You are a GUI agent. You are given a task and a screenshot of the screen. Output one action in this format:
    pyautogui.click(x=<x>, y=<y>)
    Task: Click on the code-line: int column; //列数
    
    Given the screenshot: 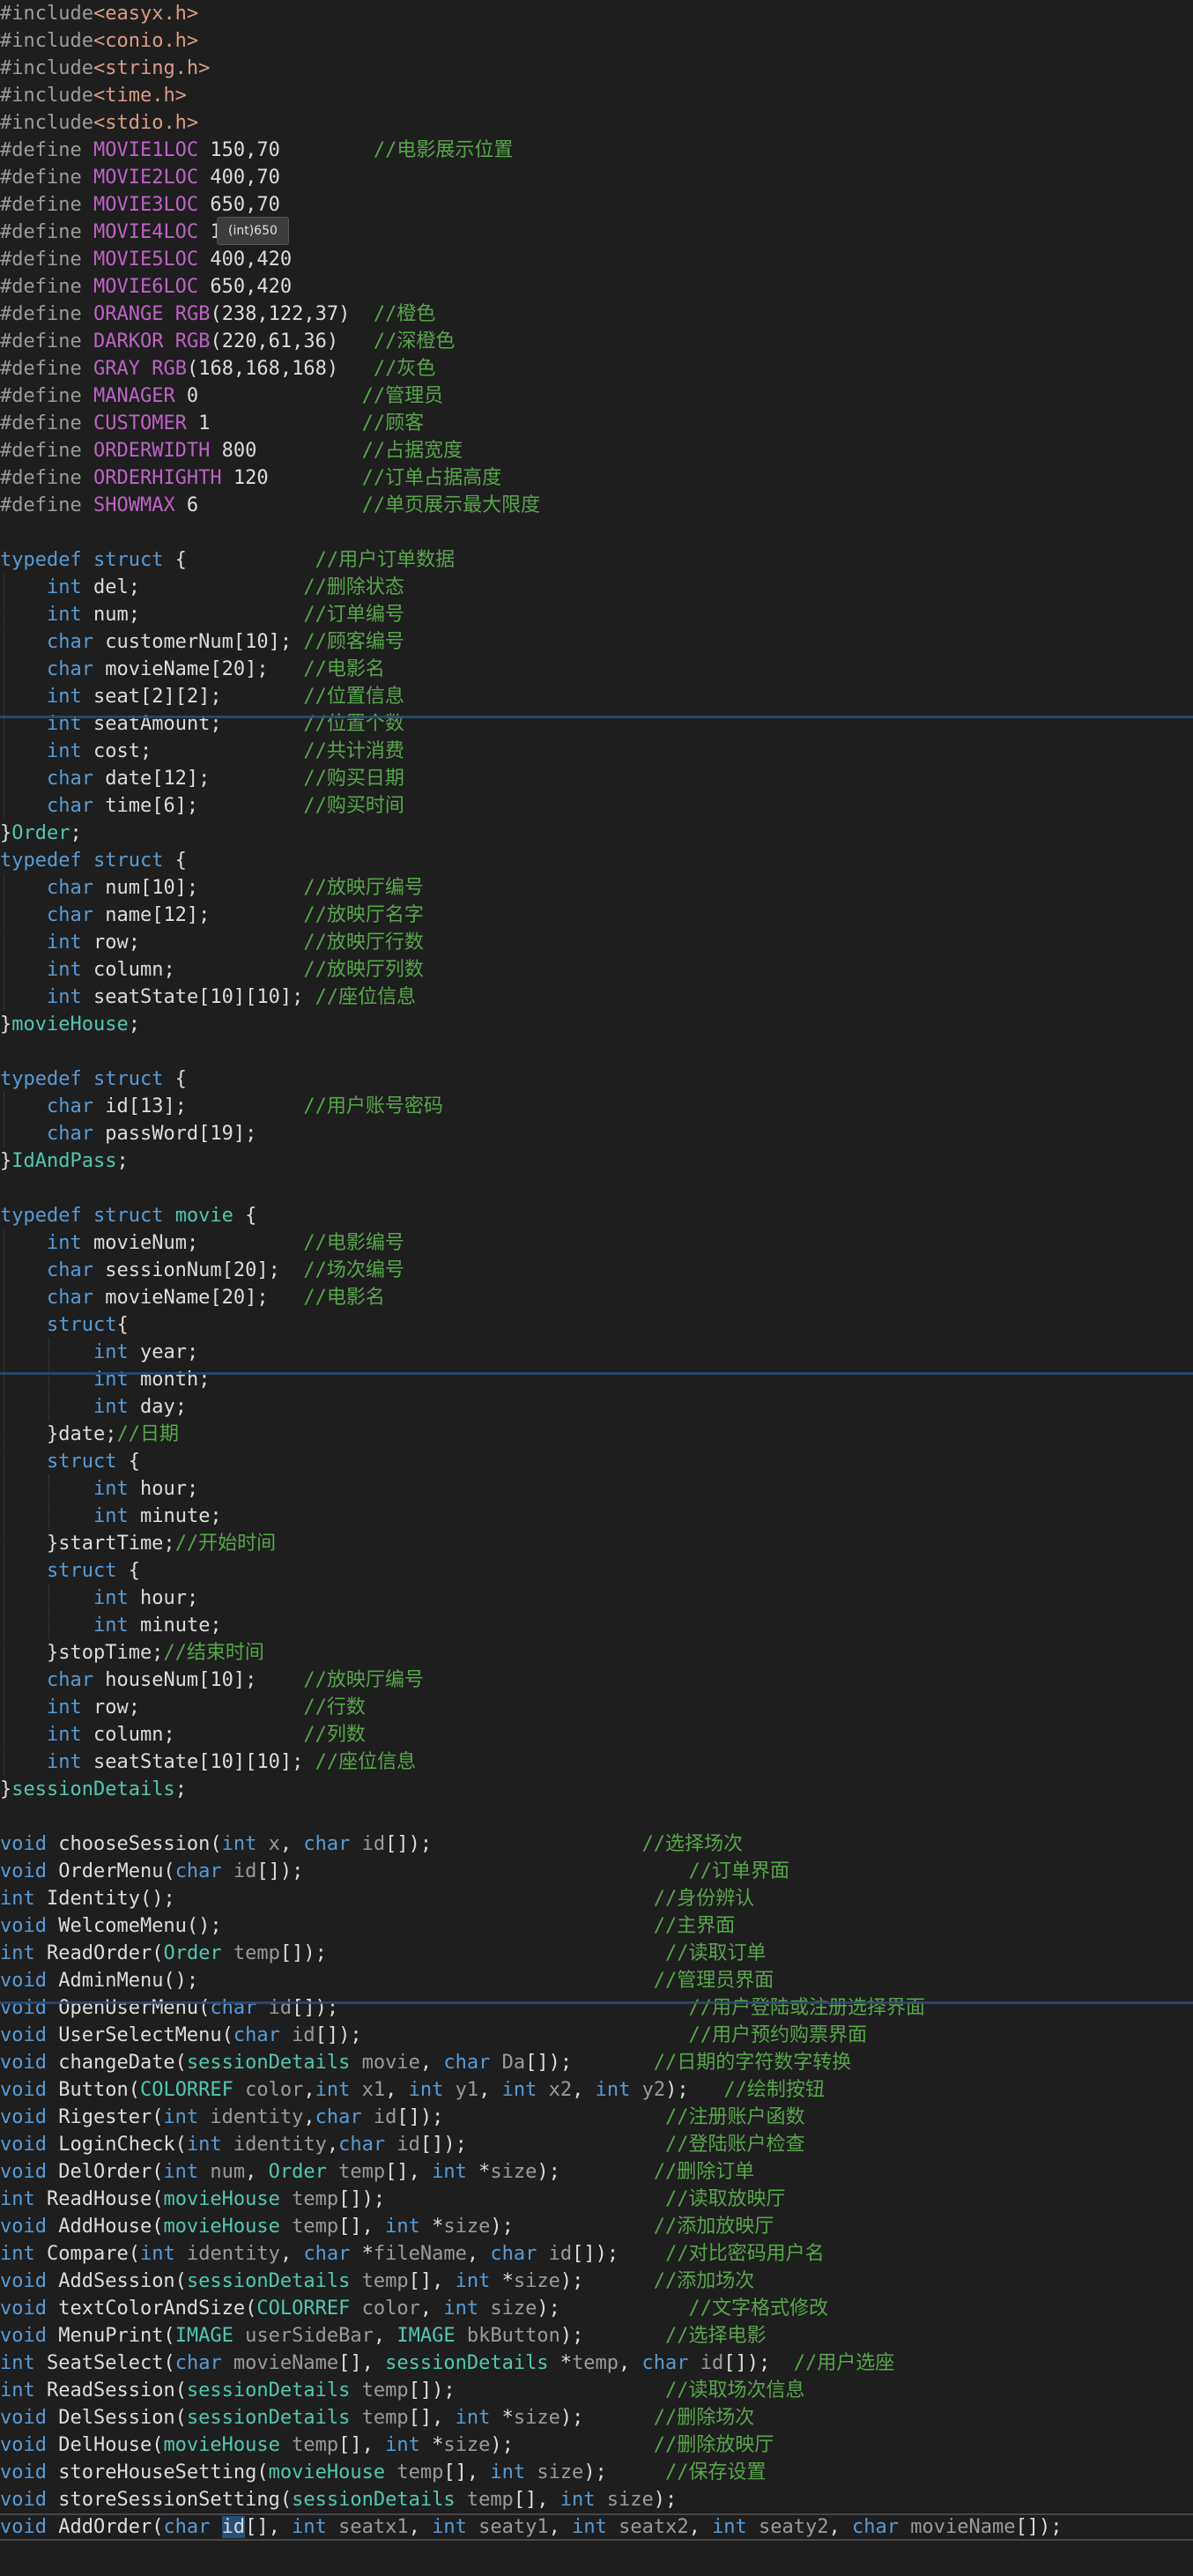 What is the action you would take?
    pyautogui.click(x=596, y=1734)
    